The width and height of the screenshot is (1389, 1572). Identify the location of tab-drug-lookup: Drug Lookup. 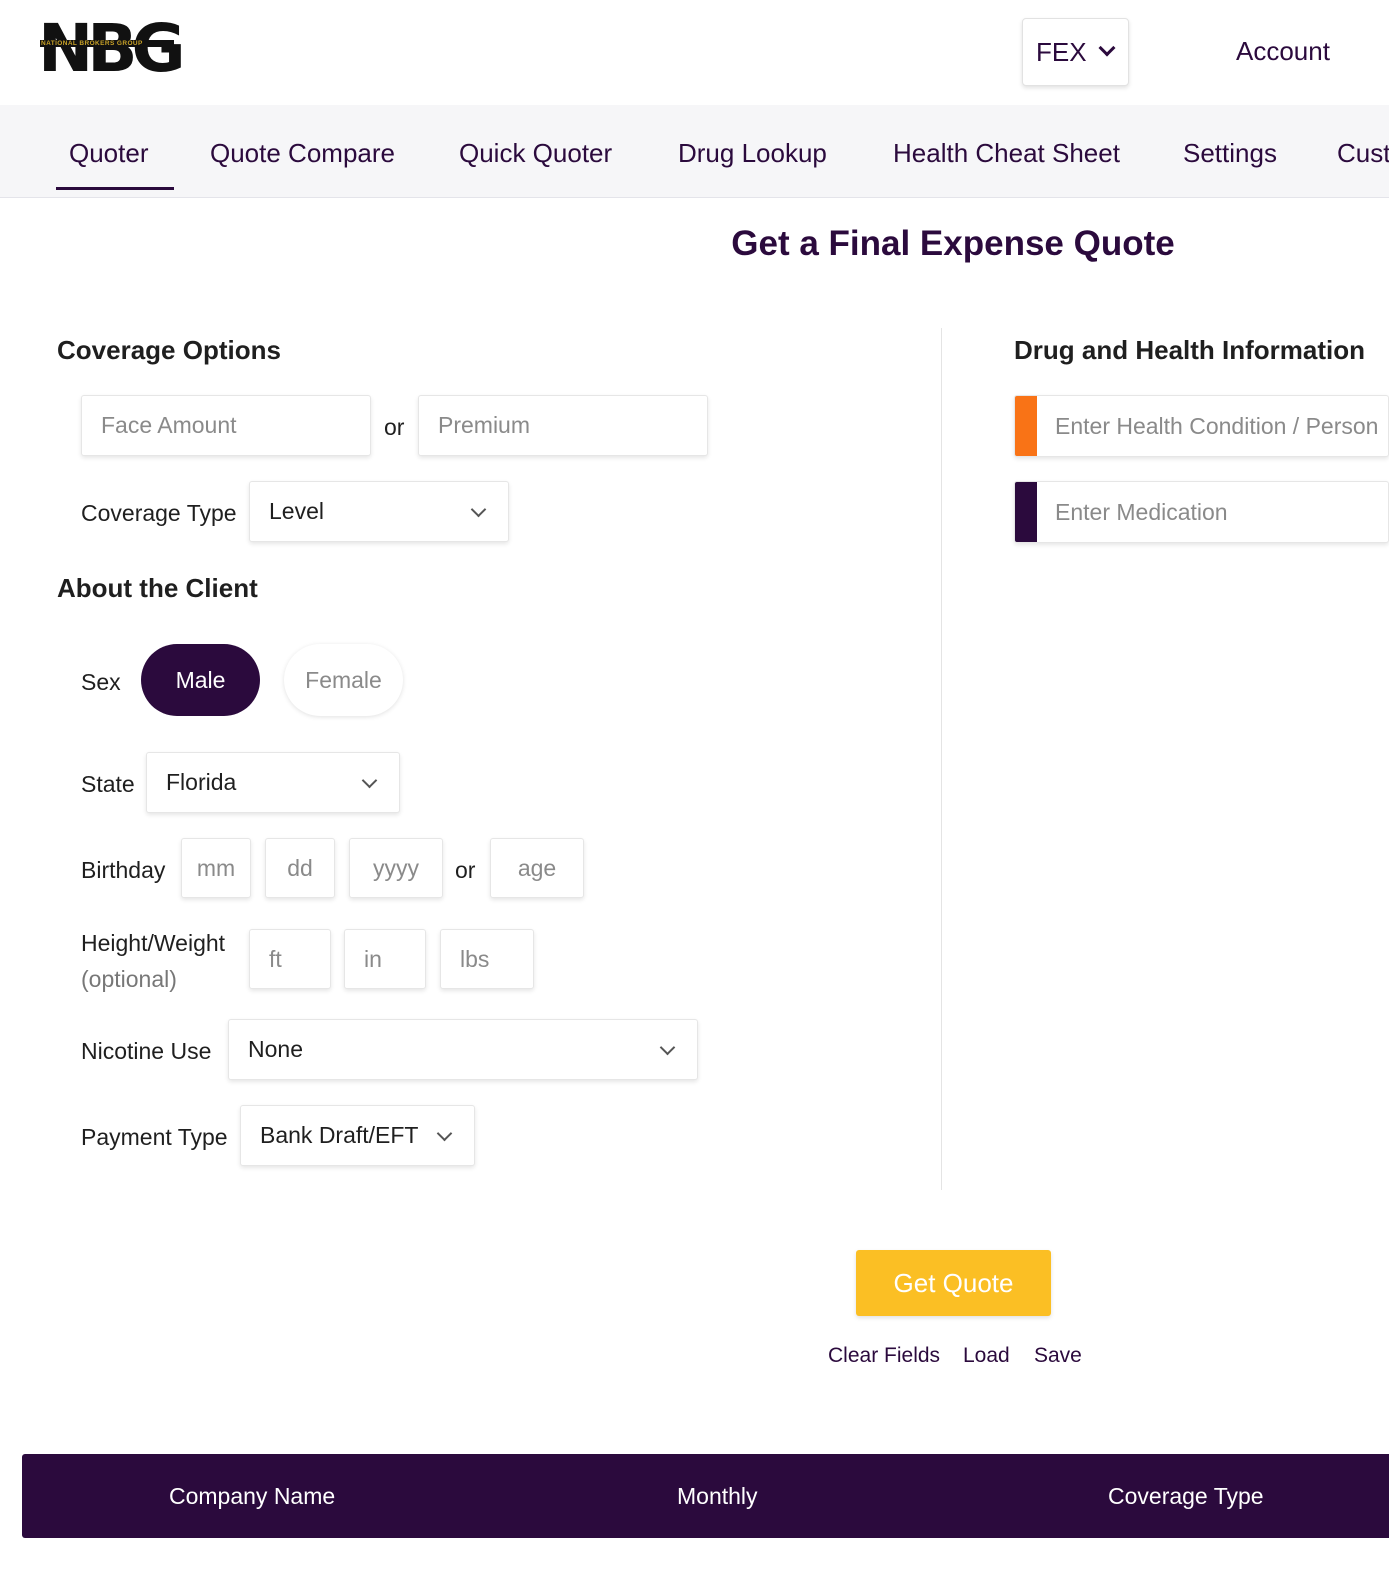
(752, 153).